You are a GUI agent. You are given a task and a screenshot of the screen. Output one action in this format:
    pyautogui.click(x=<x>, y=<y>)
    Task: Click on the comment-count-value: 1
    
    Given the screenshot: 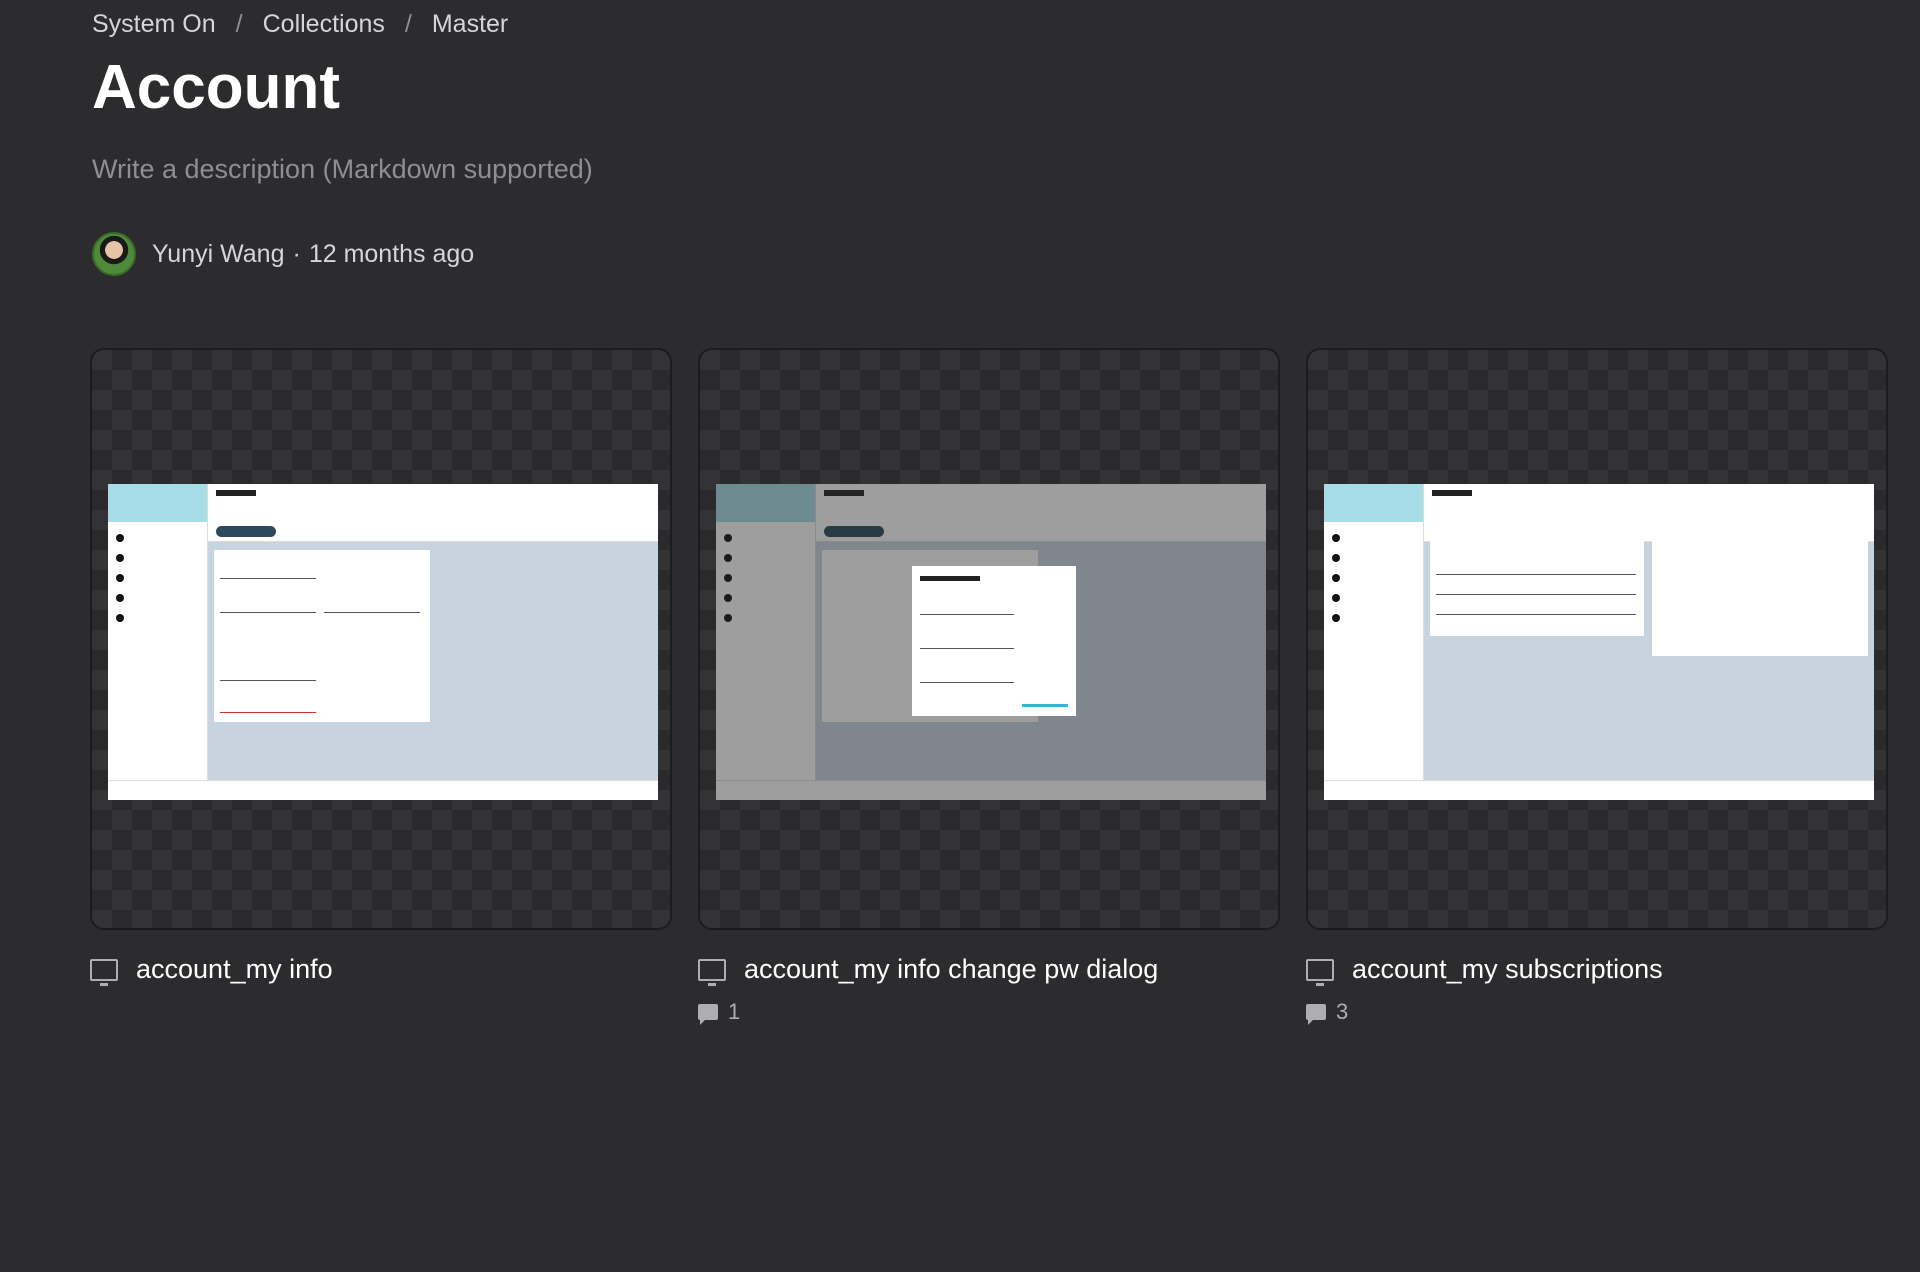 What is the action you would take?
    pyautogui.click(x=734, y=1011)
    